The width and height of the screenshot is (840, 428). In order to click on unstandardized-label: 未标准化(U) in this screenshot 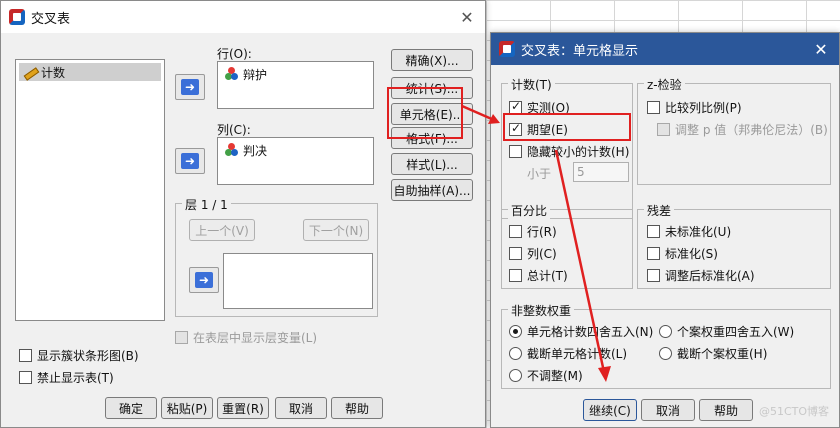, I will do `click(698, 232)`.